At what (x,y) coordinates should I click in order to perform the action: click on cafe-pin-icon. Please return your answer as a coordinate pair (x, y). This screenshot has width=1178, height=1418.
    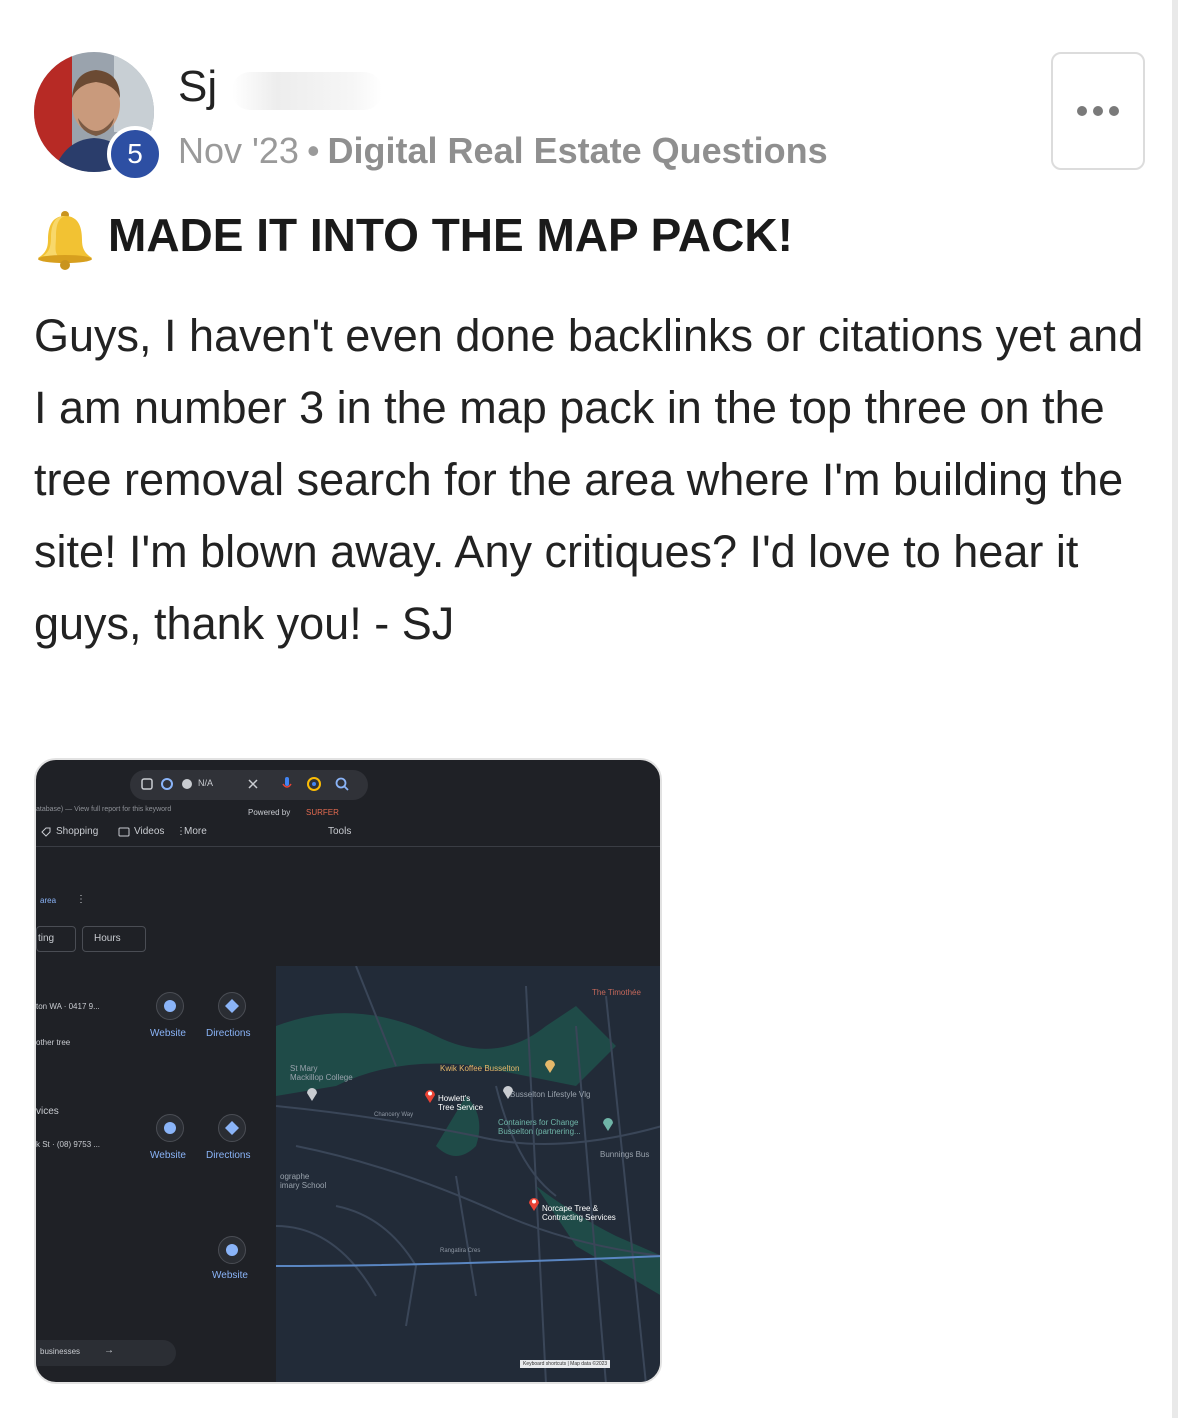
    Looking at the image, I should click on (550, 1066).